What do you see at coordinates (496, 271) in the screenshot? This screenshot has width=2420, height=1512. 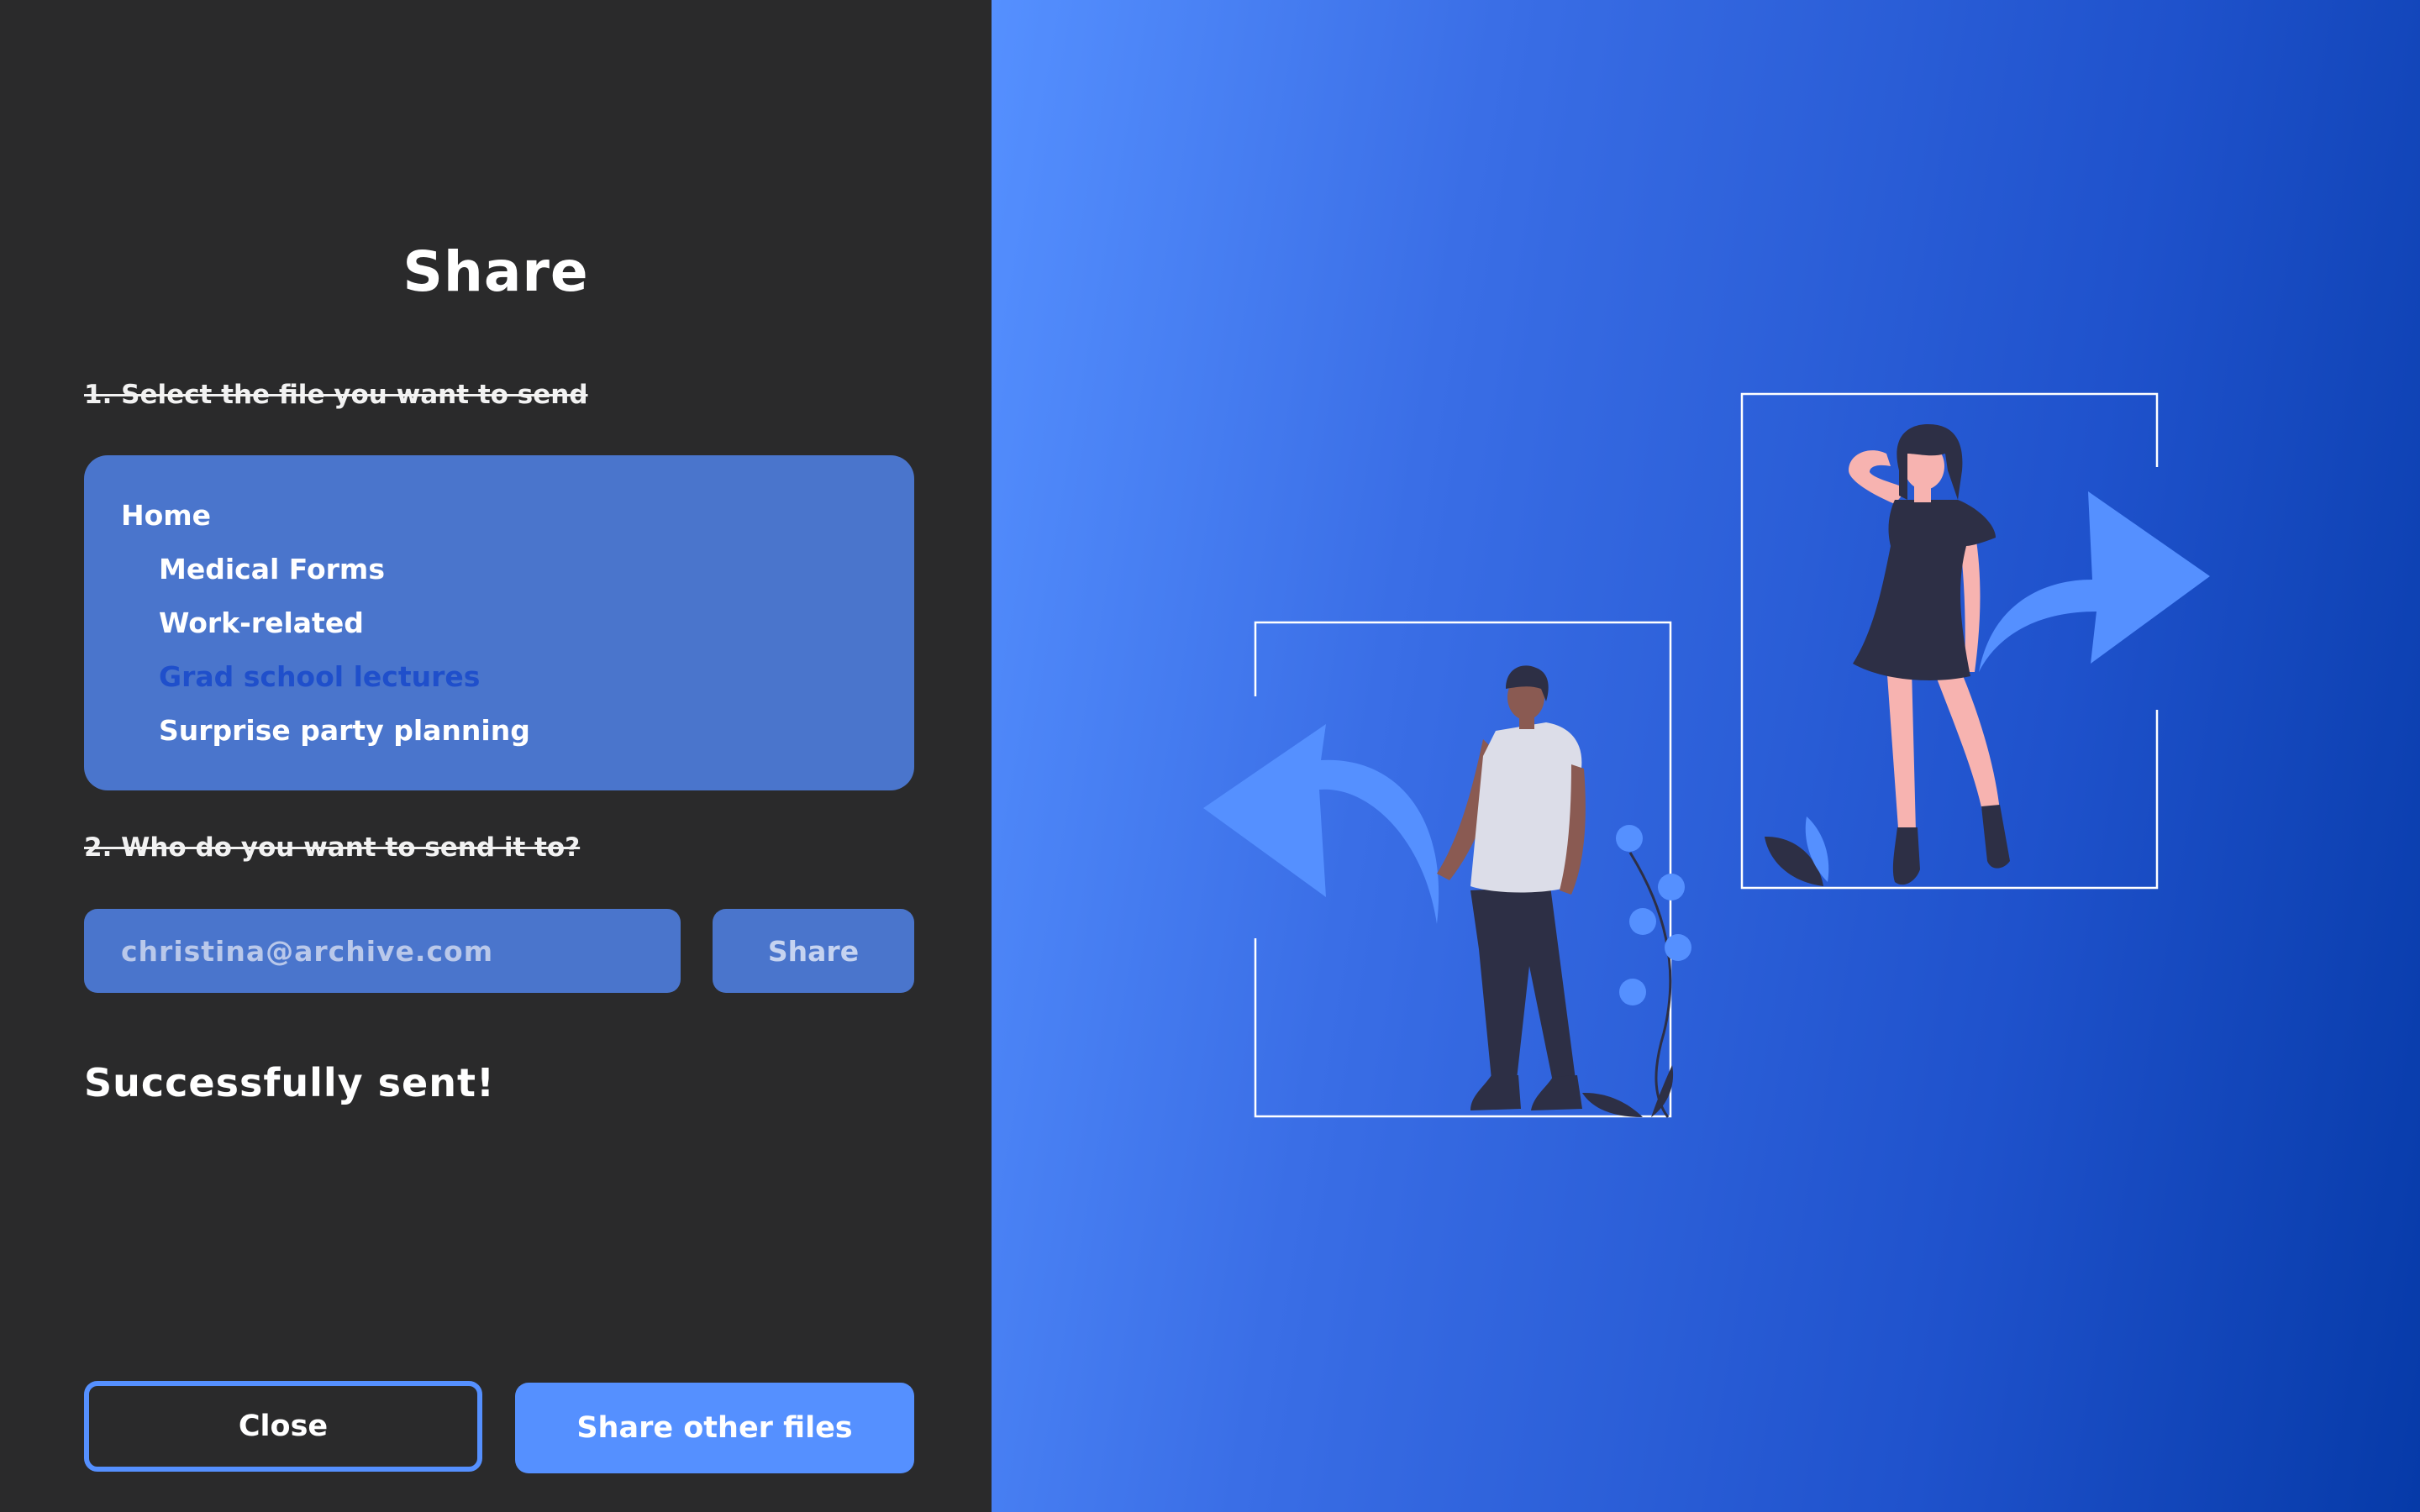 I see `page-title: Share` at bounding box center [496, 271].